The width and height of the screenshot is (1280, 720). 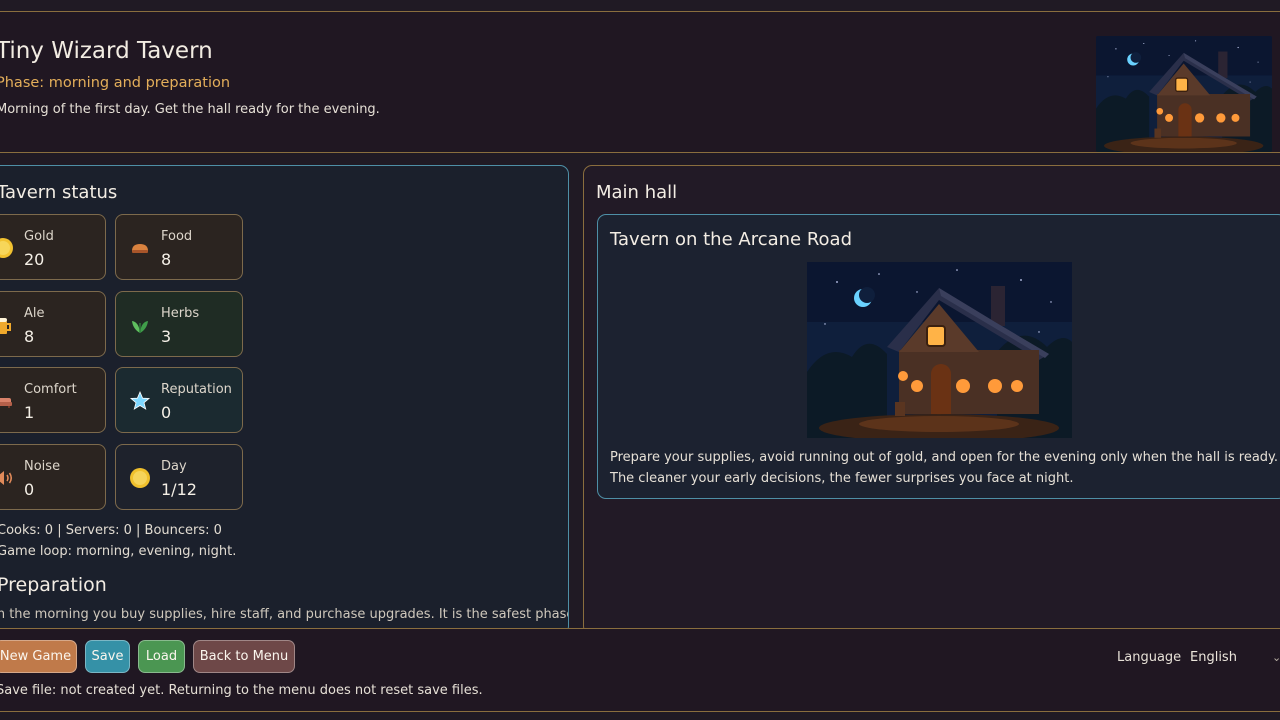 I want to click on resource-card-ale: Ale 8, so click(x=53, y=324).